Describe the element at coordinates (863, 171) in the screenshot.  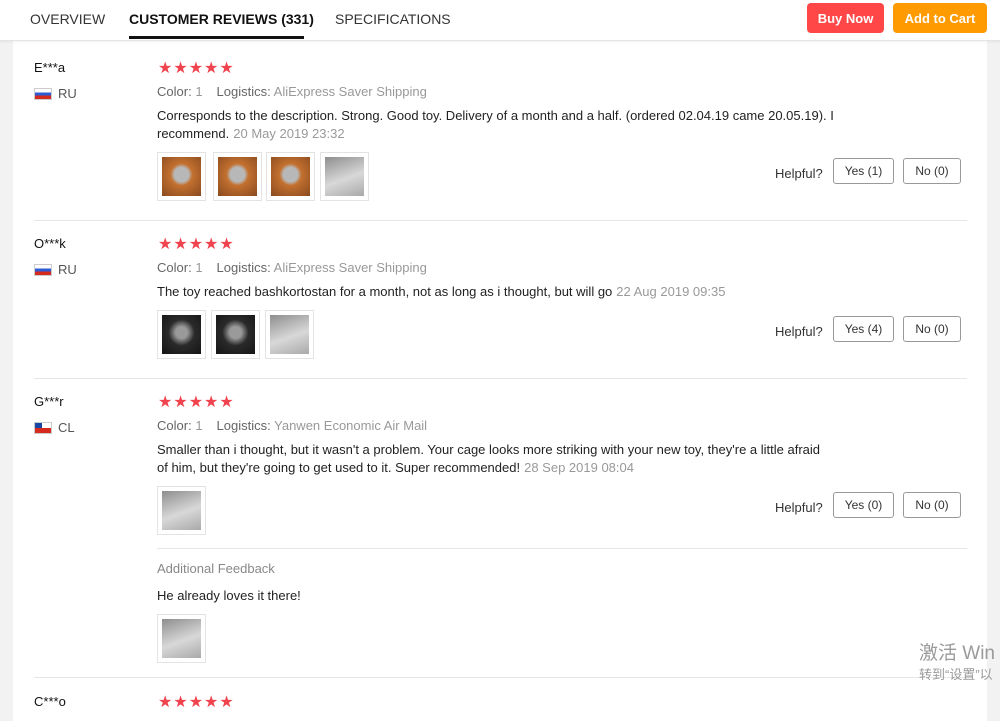
I see `helpful-yes-button: Yes (1)` at that location.